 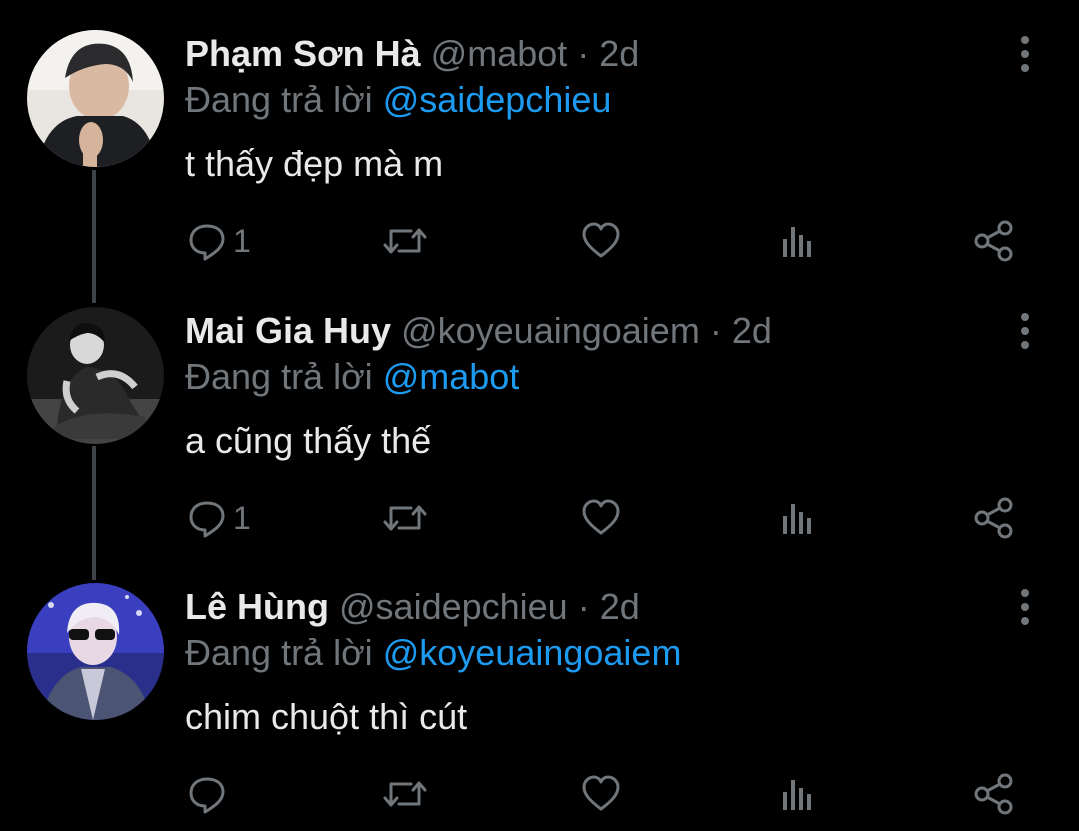 I want to click on reply-button, so click(x=210, y=794).